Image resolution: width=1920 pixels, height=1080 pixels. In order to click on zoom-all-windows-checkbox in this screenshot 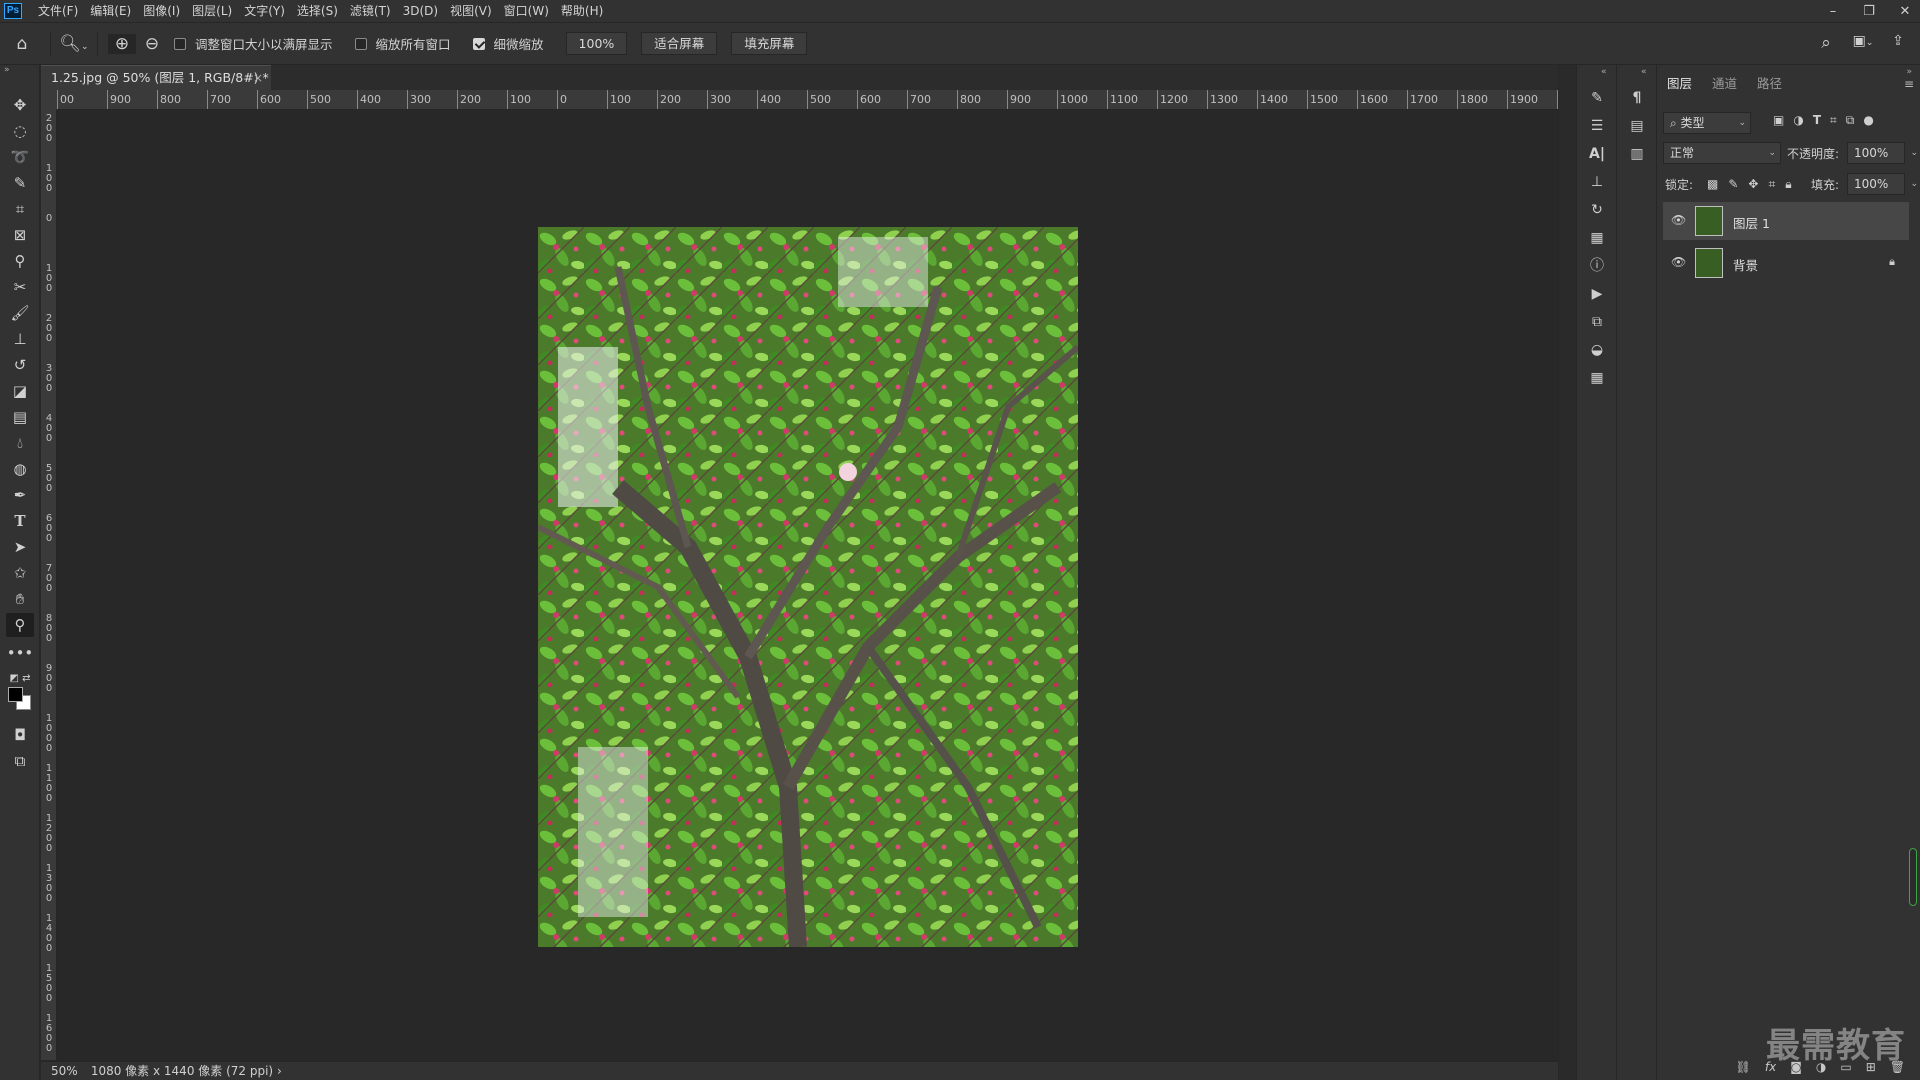, I will do `click(360, 43)`.